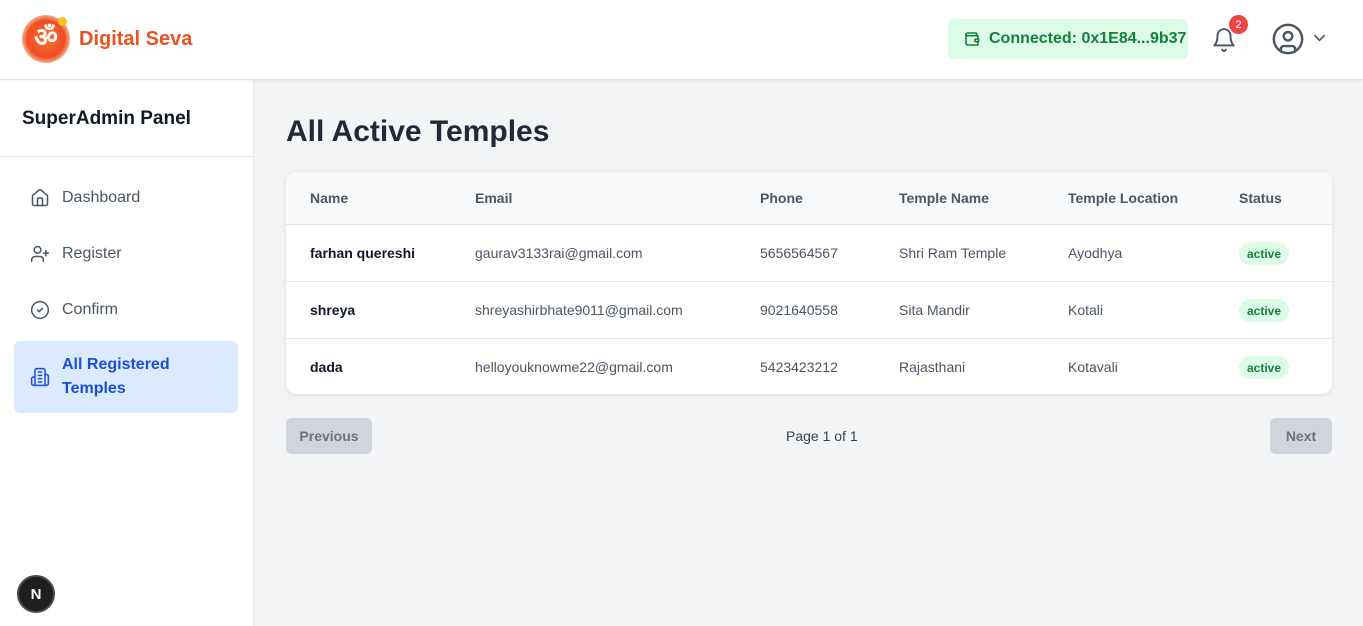 Image resolution: width=1363 pixels, height=626 pixels. I want to click on wallet-connection-button: Connected: 0x1E84...9b37, so click(1068, 39).